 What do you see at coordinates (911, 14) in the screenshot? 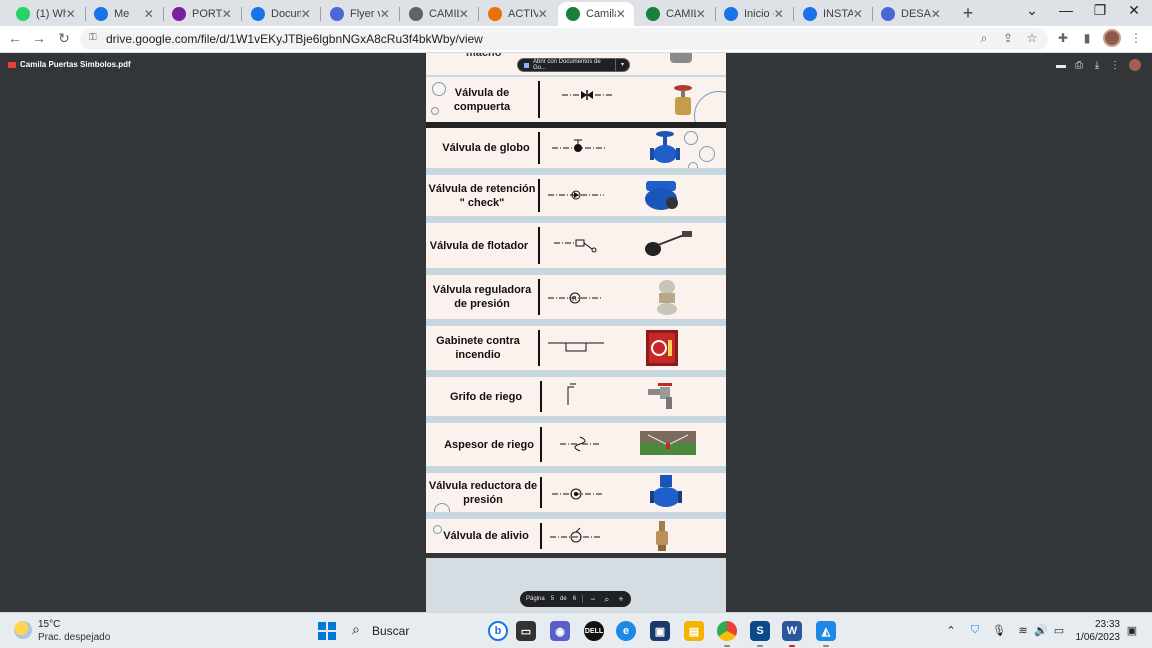
I see `browser-tab: DESAGU✕` at bounding box center [911, 14].